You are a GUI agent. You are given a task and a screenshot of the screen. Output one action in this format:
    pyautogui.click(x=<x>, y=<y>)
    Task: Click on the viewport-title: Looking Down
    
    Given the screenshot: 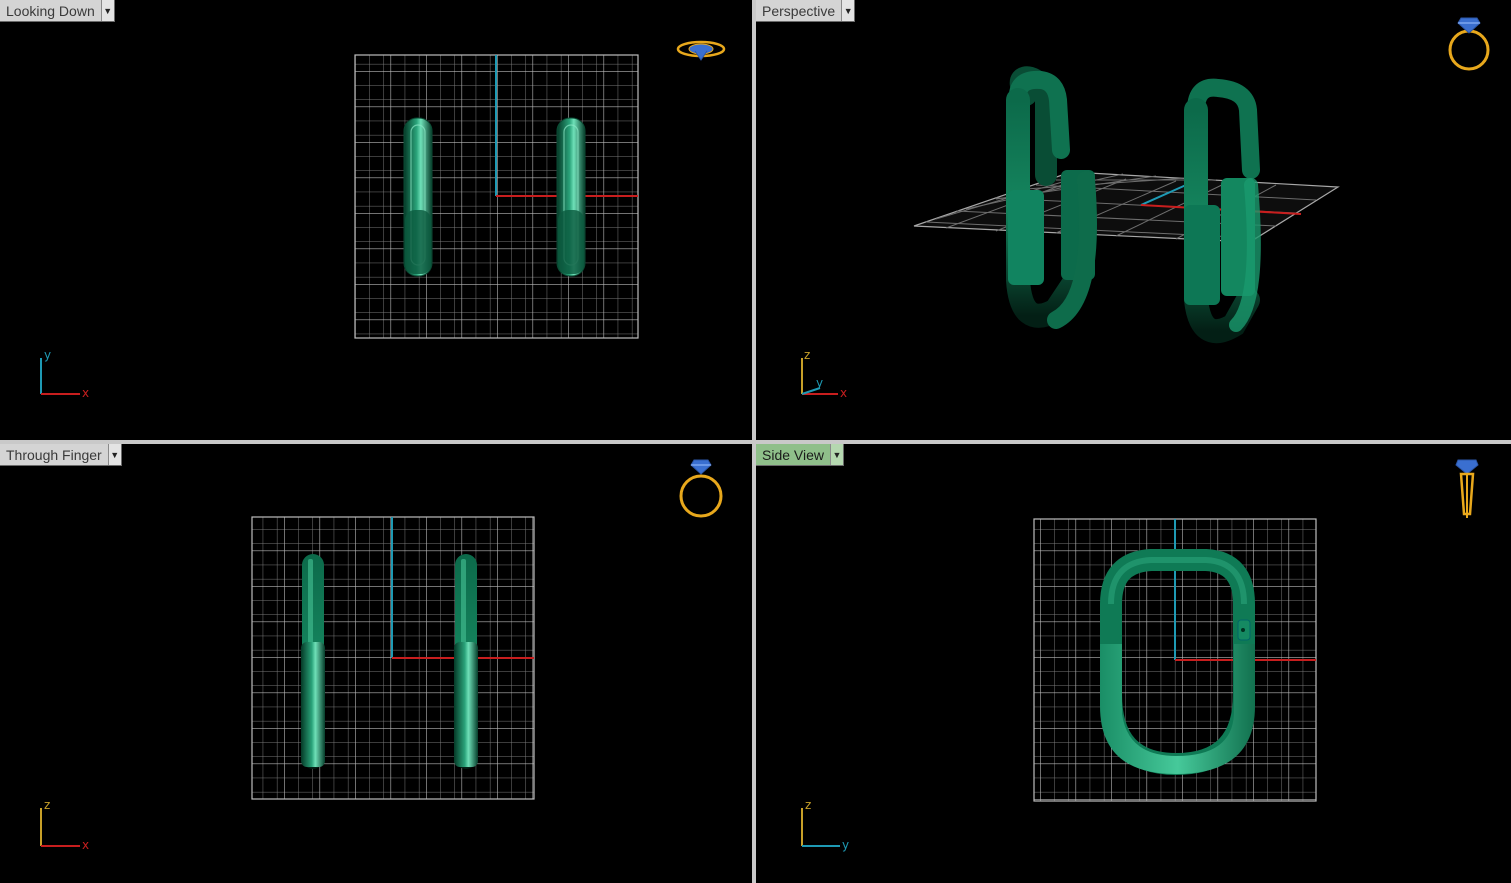 What is the action you would take?
    pyautogui.click(x=50, y=11)
    